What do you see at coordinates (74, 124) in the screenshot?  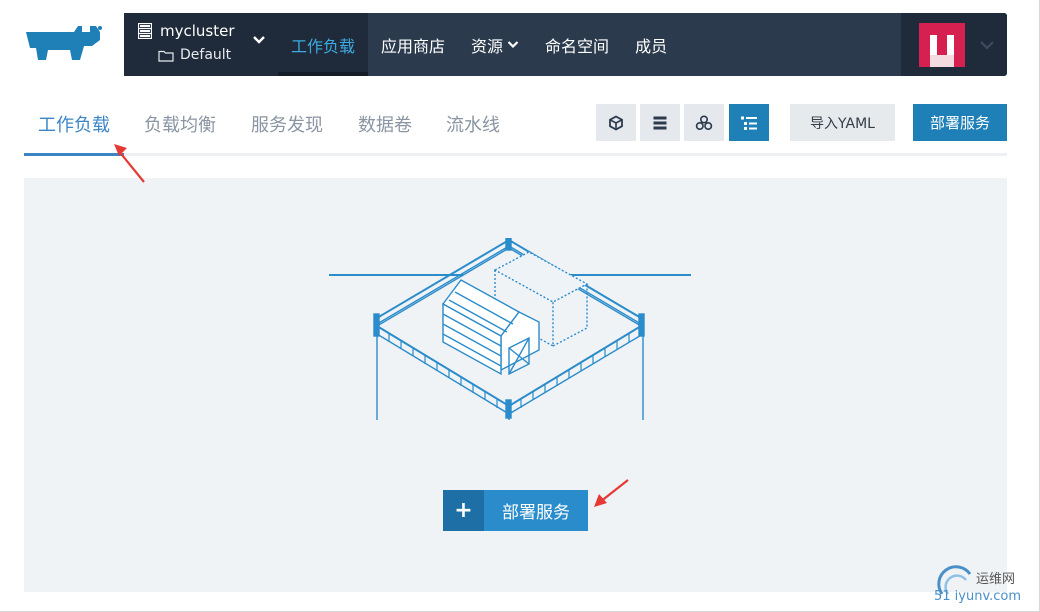 I see `subtab-workloads: 工作负载` at bounding box center [74, 124].